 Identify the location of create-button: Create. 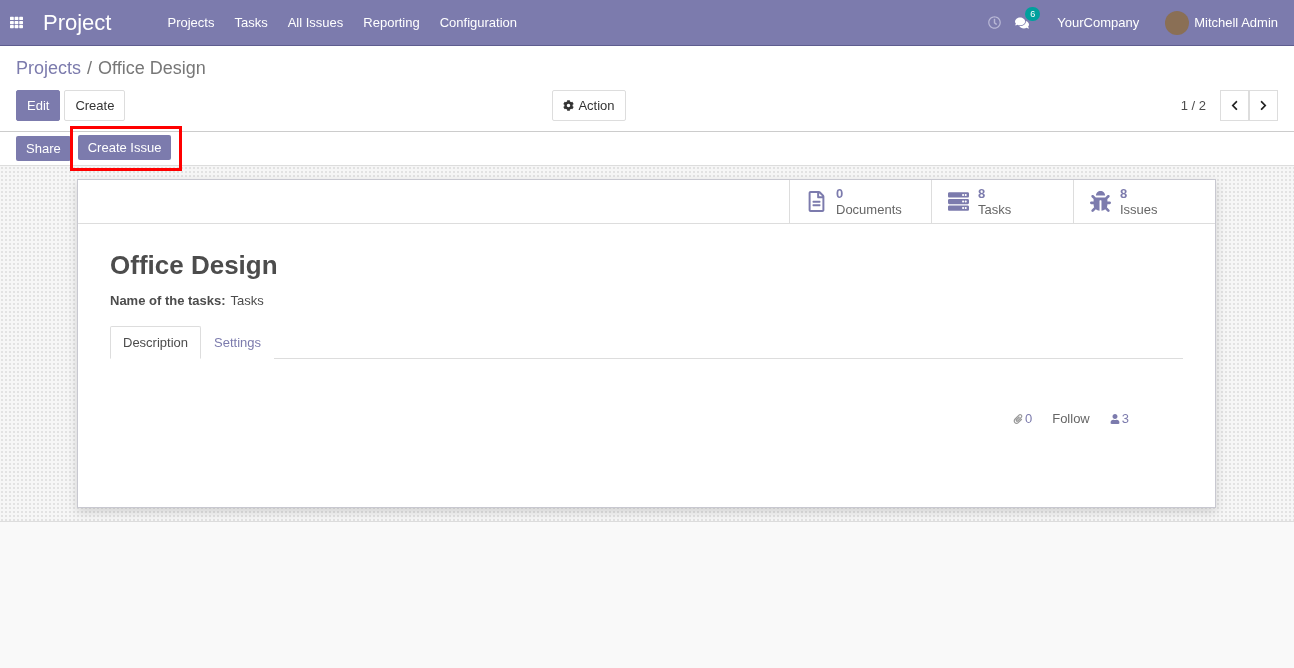
(95, 105).